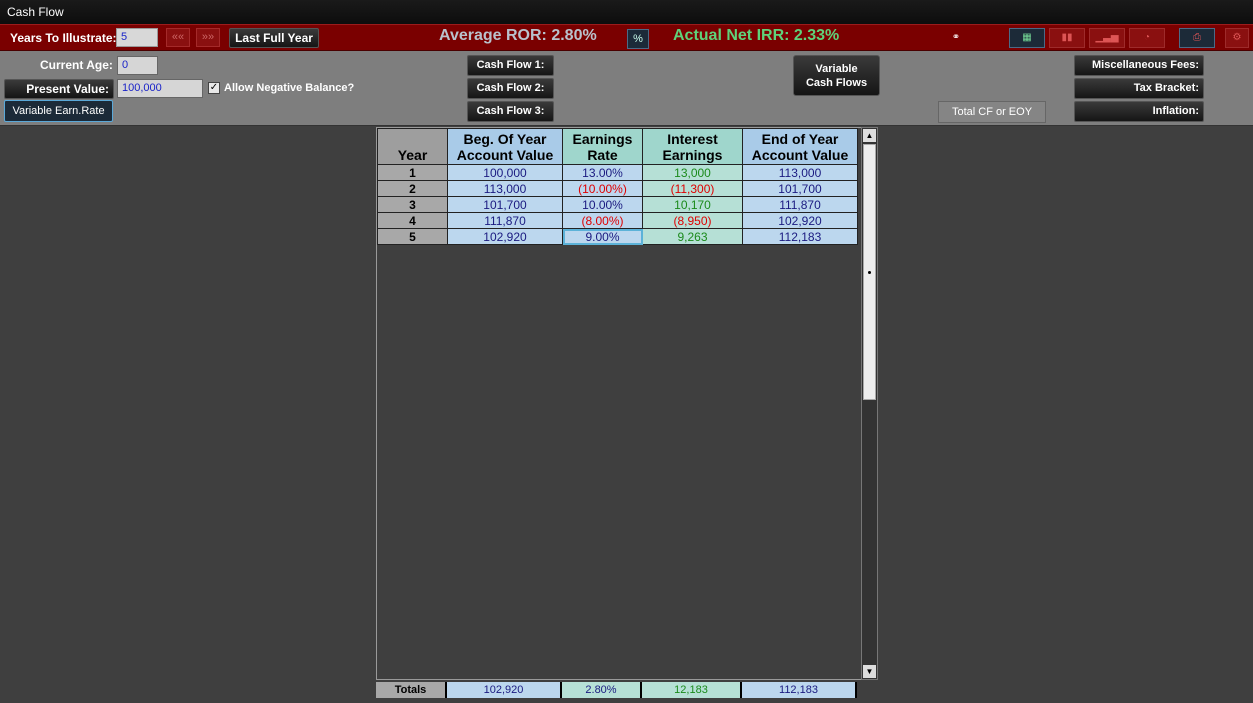  What do you see at coordinates (869, 403) in the screenshot?
I see `table-vertical-scrollbar: ▲ ▼` at bounding box center [869, 403].